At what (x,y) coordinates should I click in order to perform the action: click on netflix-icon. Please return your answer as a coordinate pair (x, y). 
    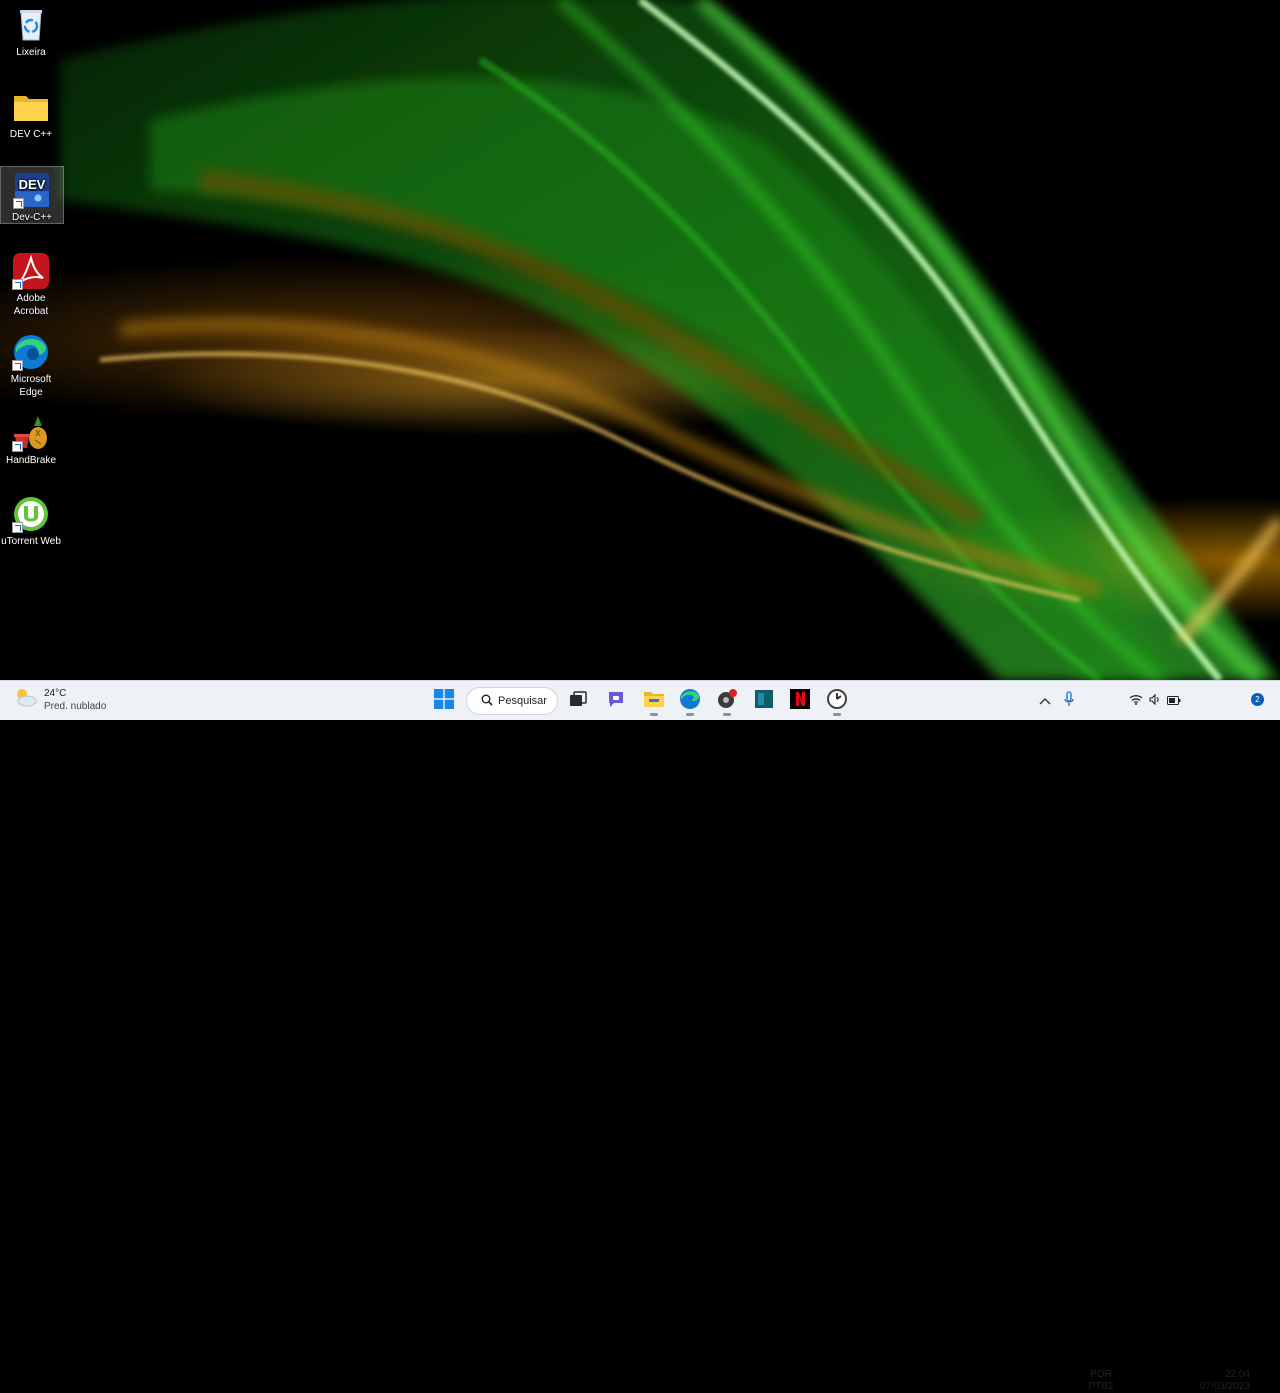
    Looking at the image, I should click on (800, 701).